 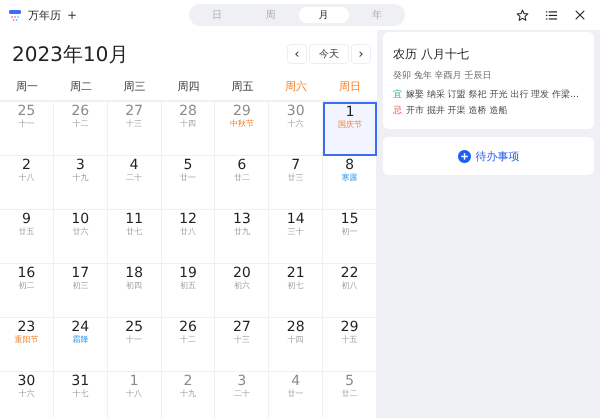 I want to click on weekday-label: 周一, so click(x=26, y=86).